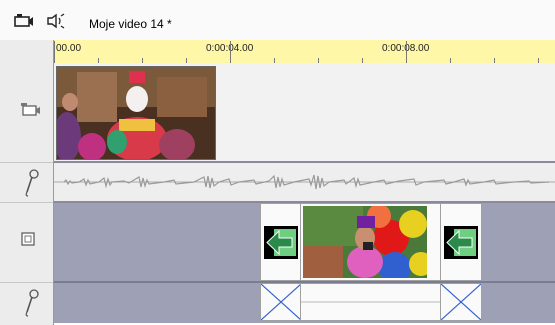 The height and width of the screenshot is (325, 555). I want to click on track-headers, so click(27, 182).